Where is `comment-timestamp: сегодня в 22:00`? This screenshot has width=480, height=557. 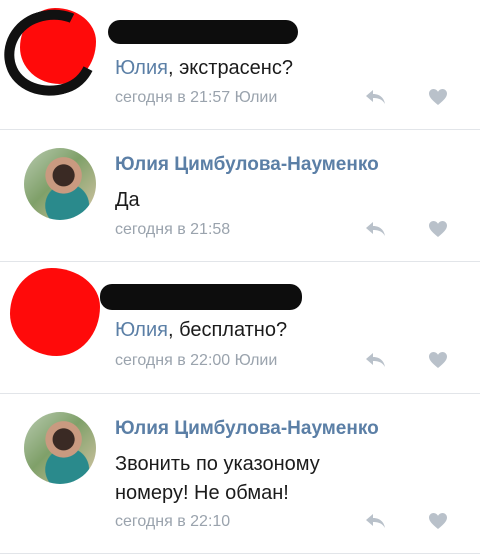
comment-timestamp: сегодня в 22:00 is located at coordinates (172, 360).